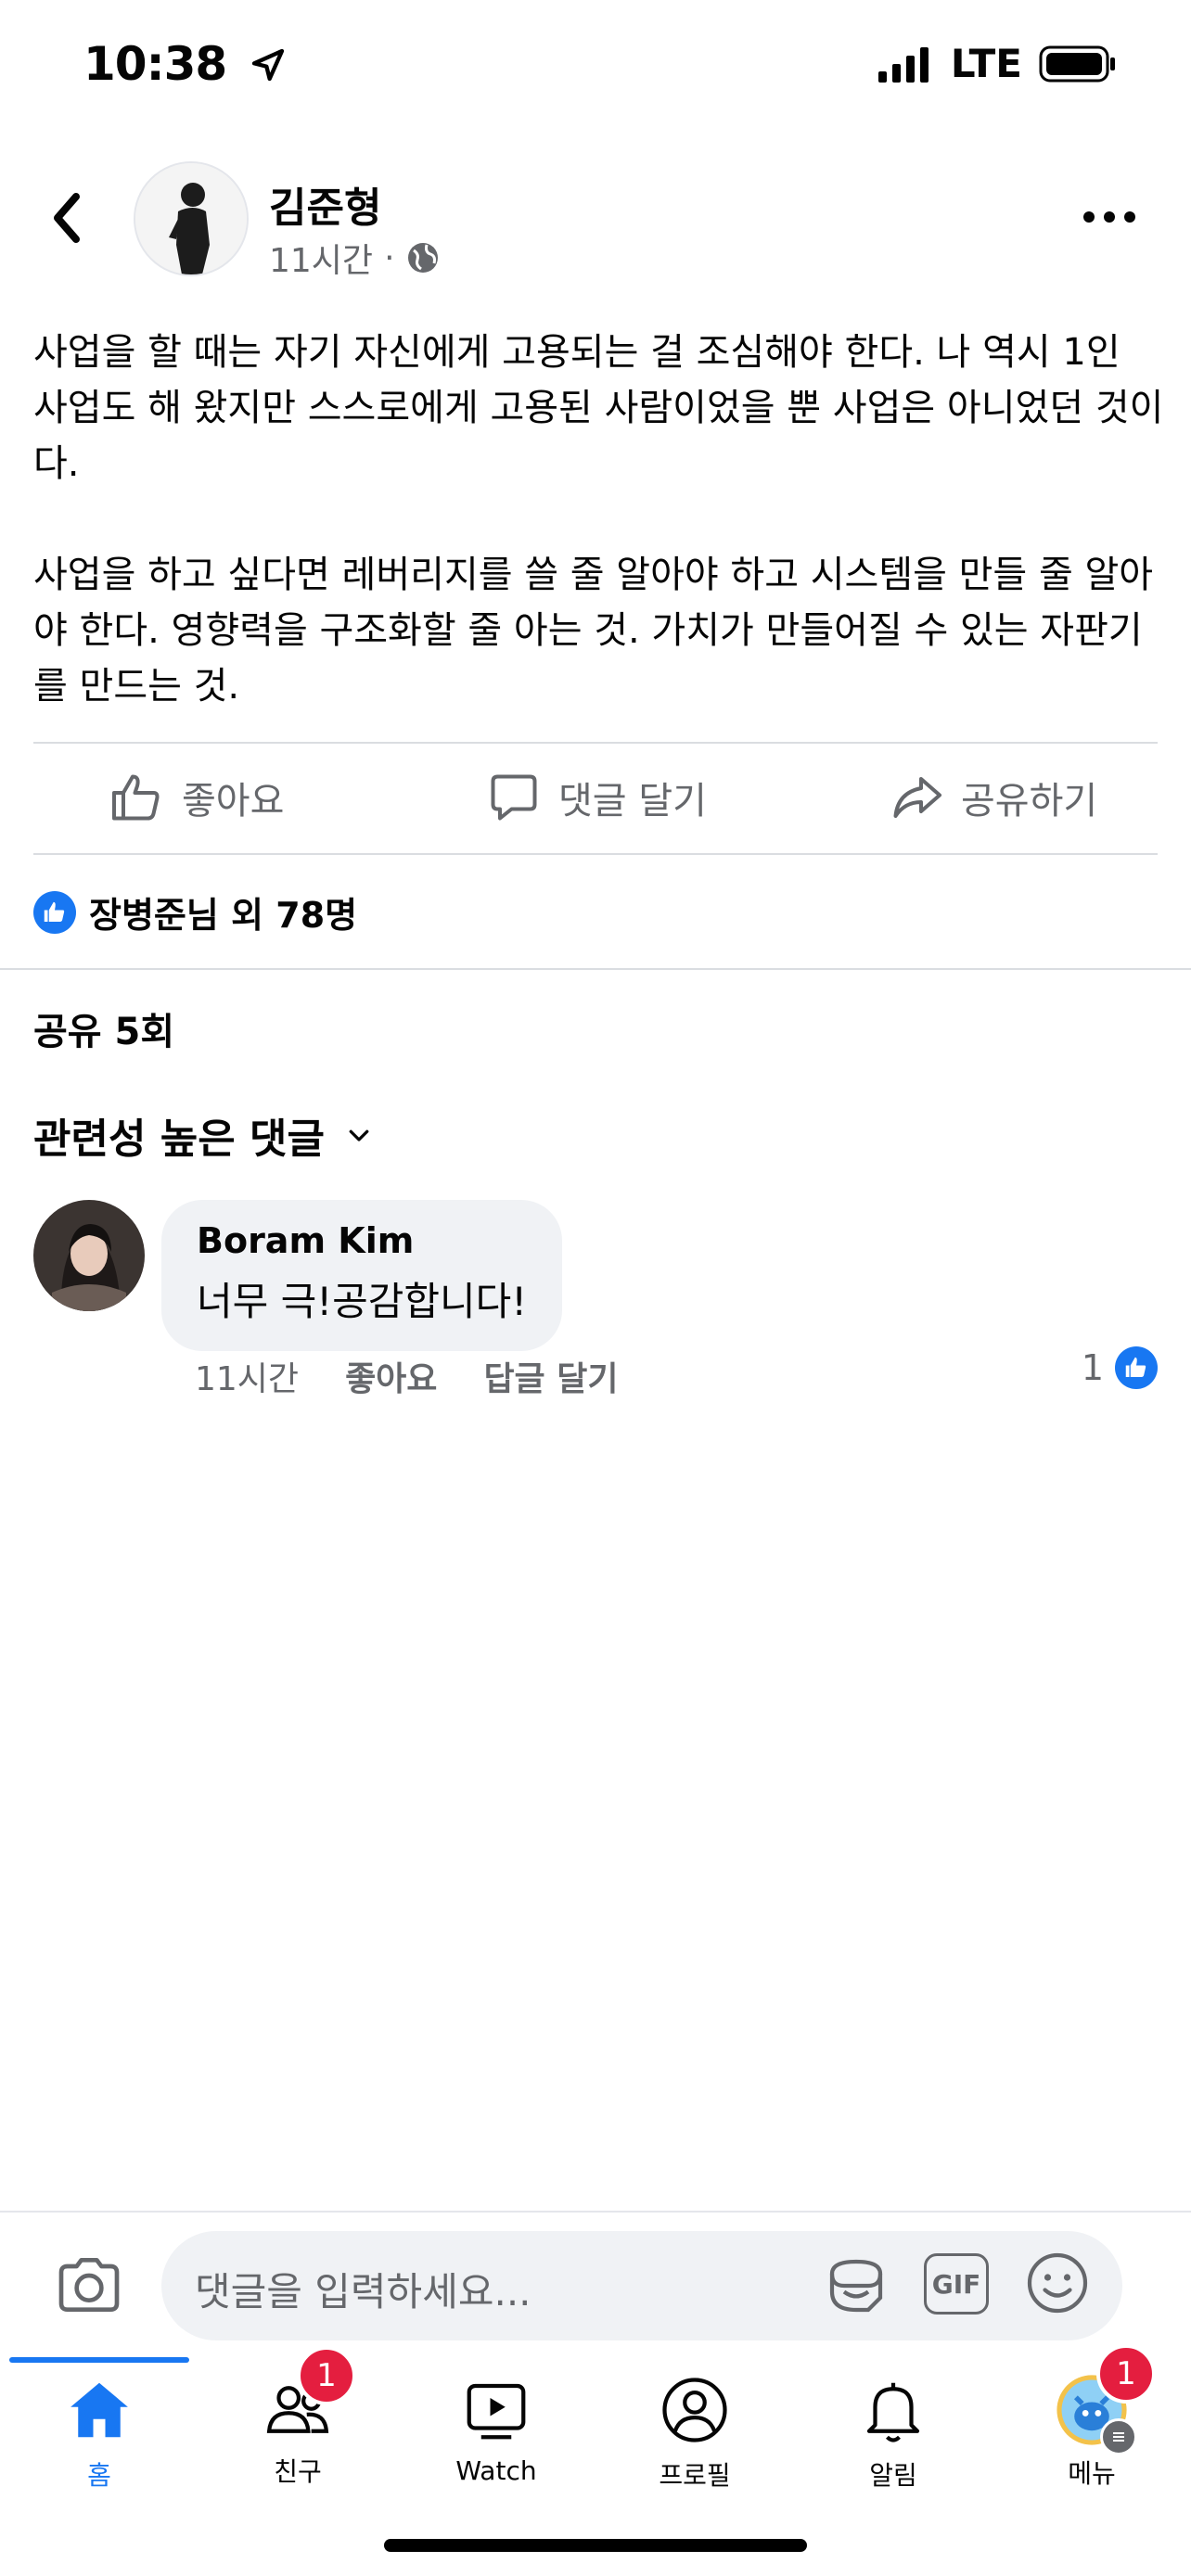 This screenshot has height=2576, width=1191. I want to click on post-time: 11시간, so click(321, 261).